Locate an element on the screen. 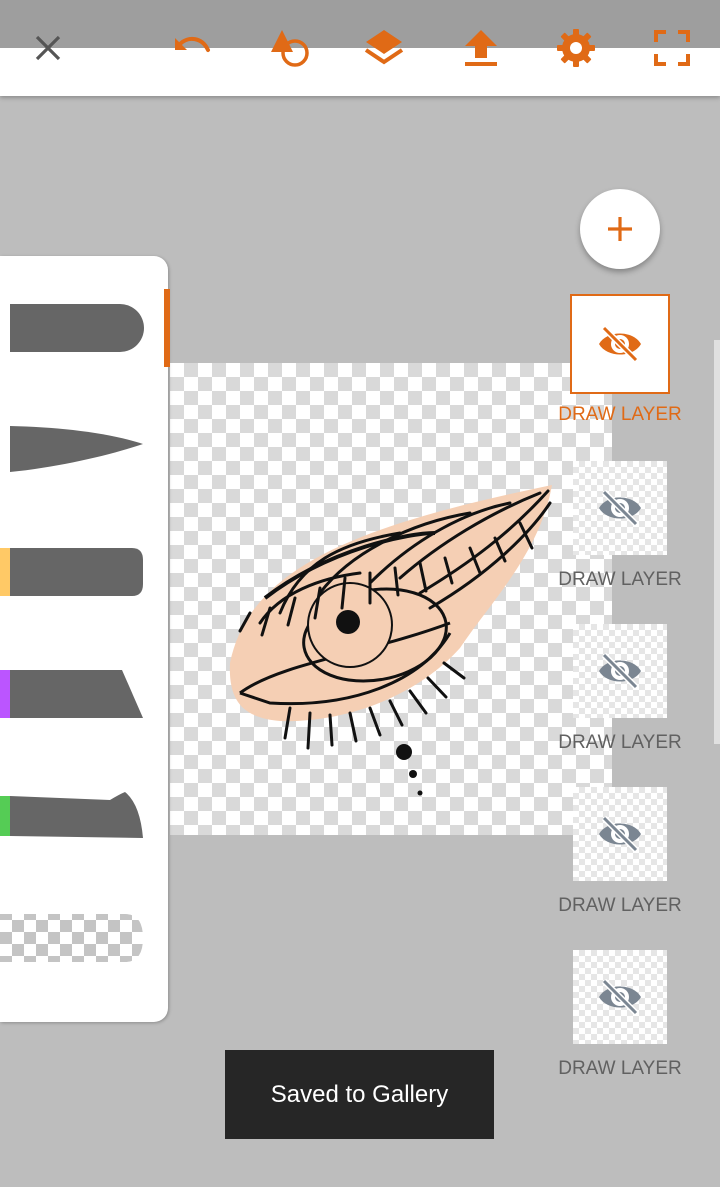  add-layer-button is located at coordinates (620, 229).